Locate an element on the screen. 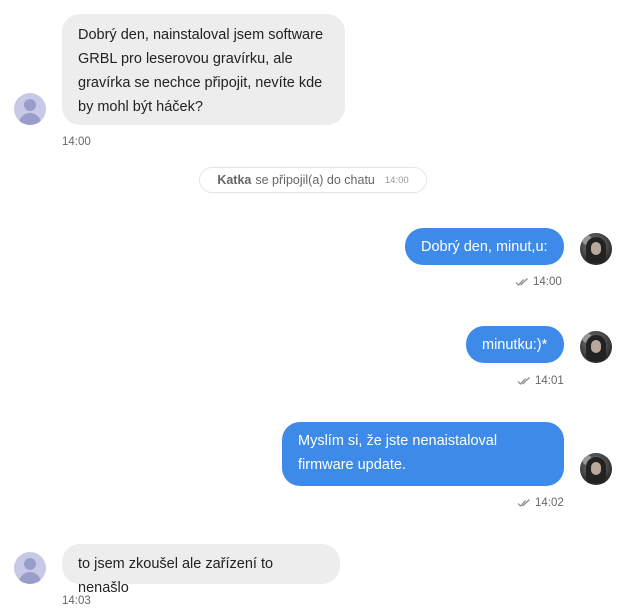 This screenshot has width=624, height=613. message-status: 14:01 is located at coordinates (540, 381).